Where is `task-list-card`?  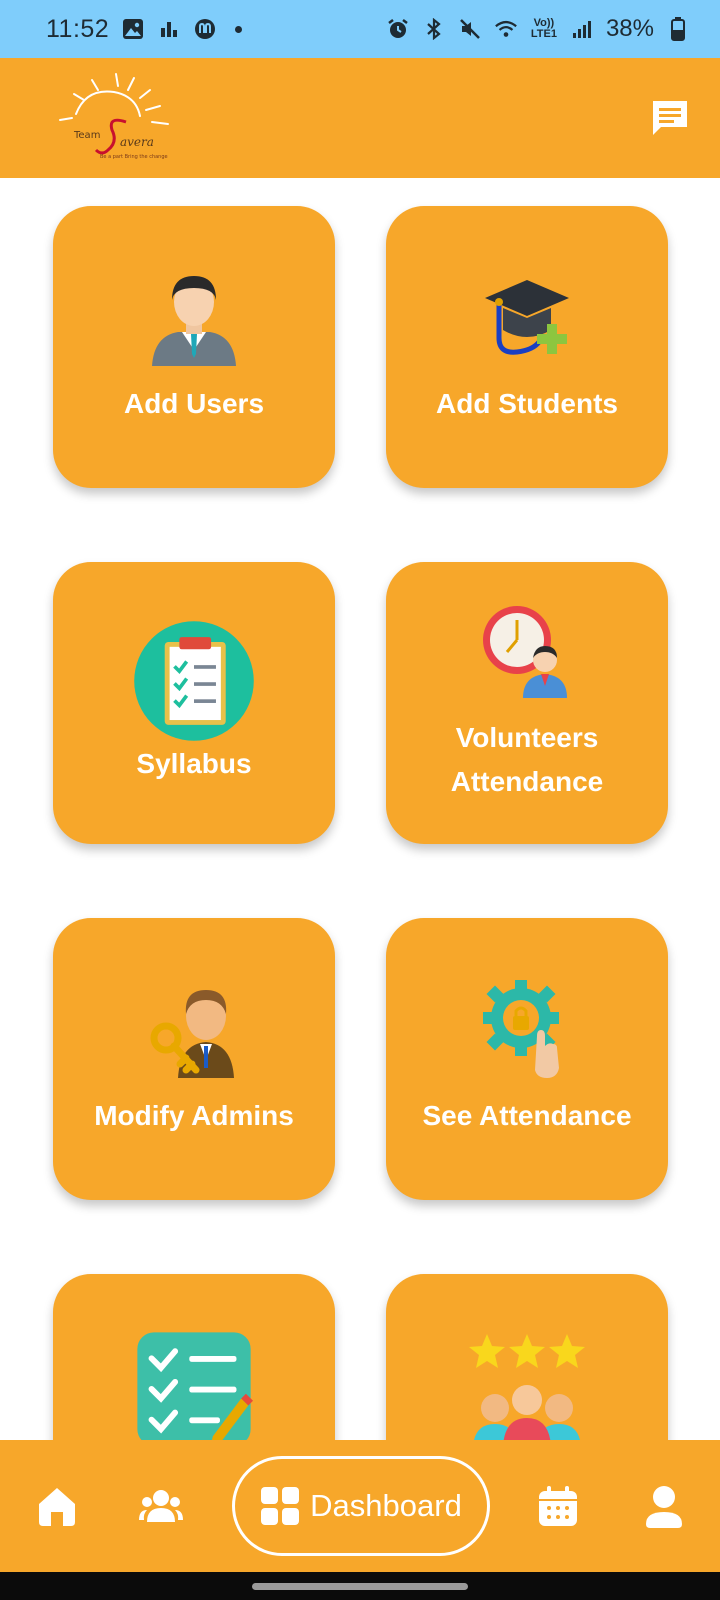
task-list-card is located at coordinates (194, 1357).